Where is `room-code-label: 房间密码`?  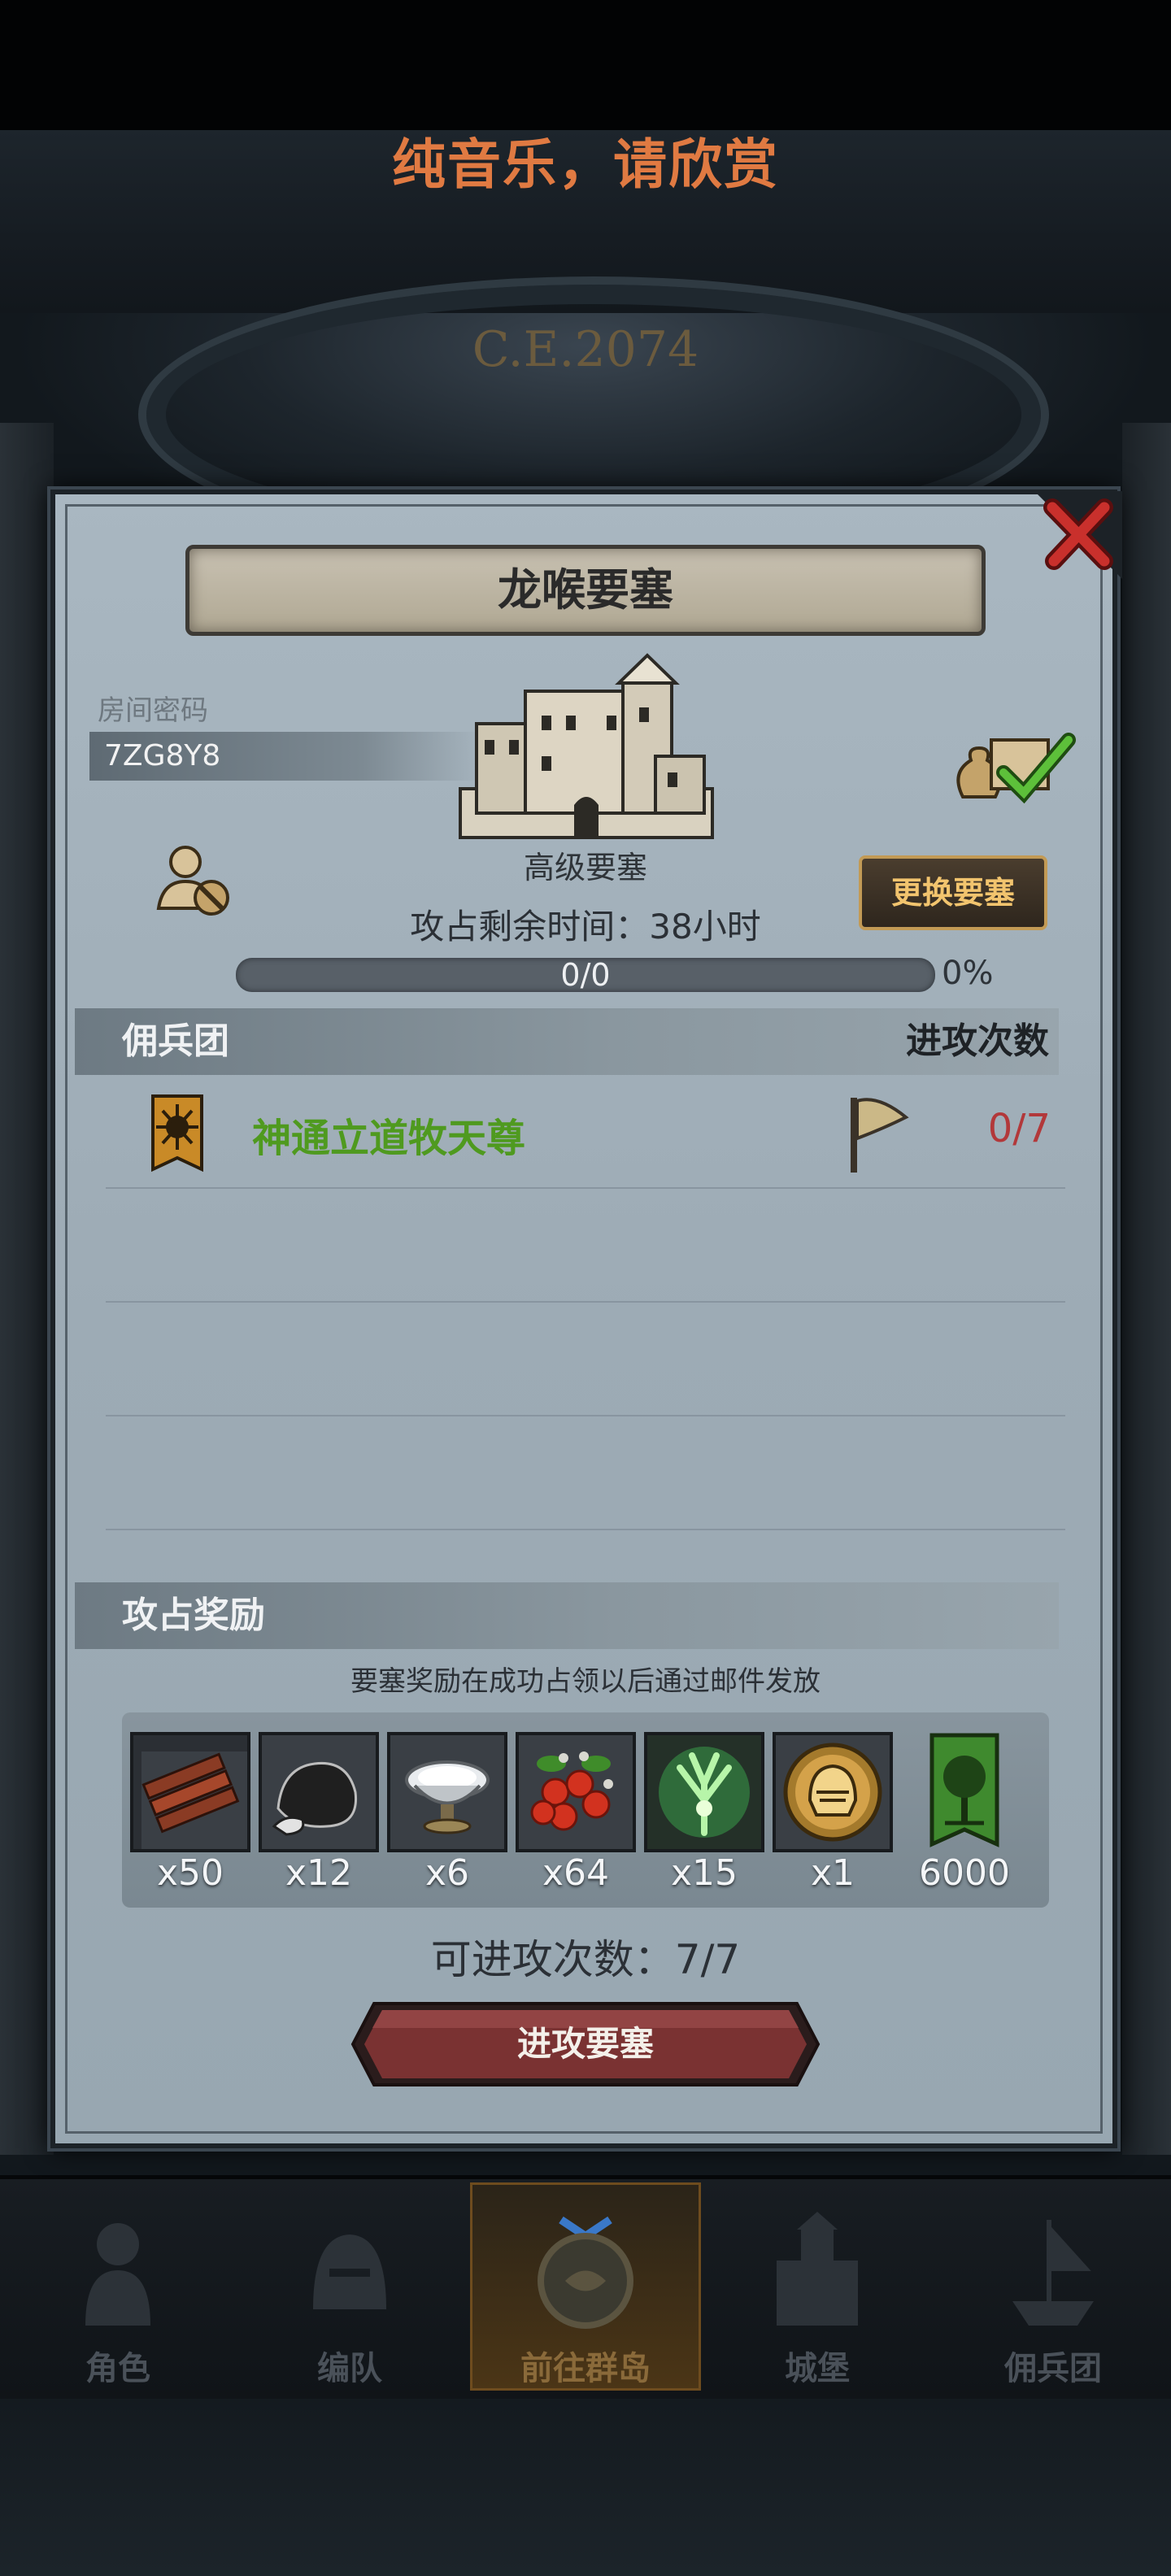
room-code-label: 房间密码 is located at coordinates (153, 711).